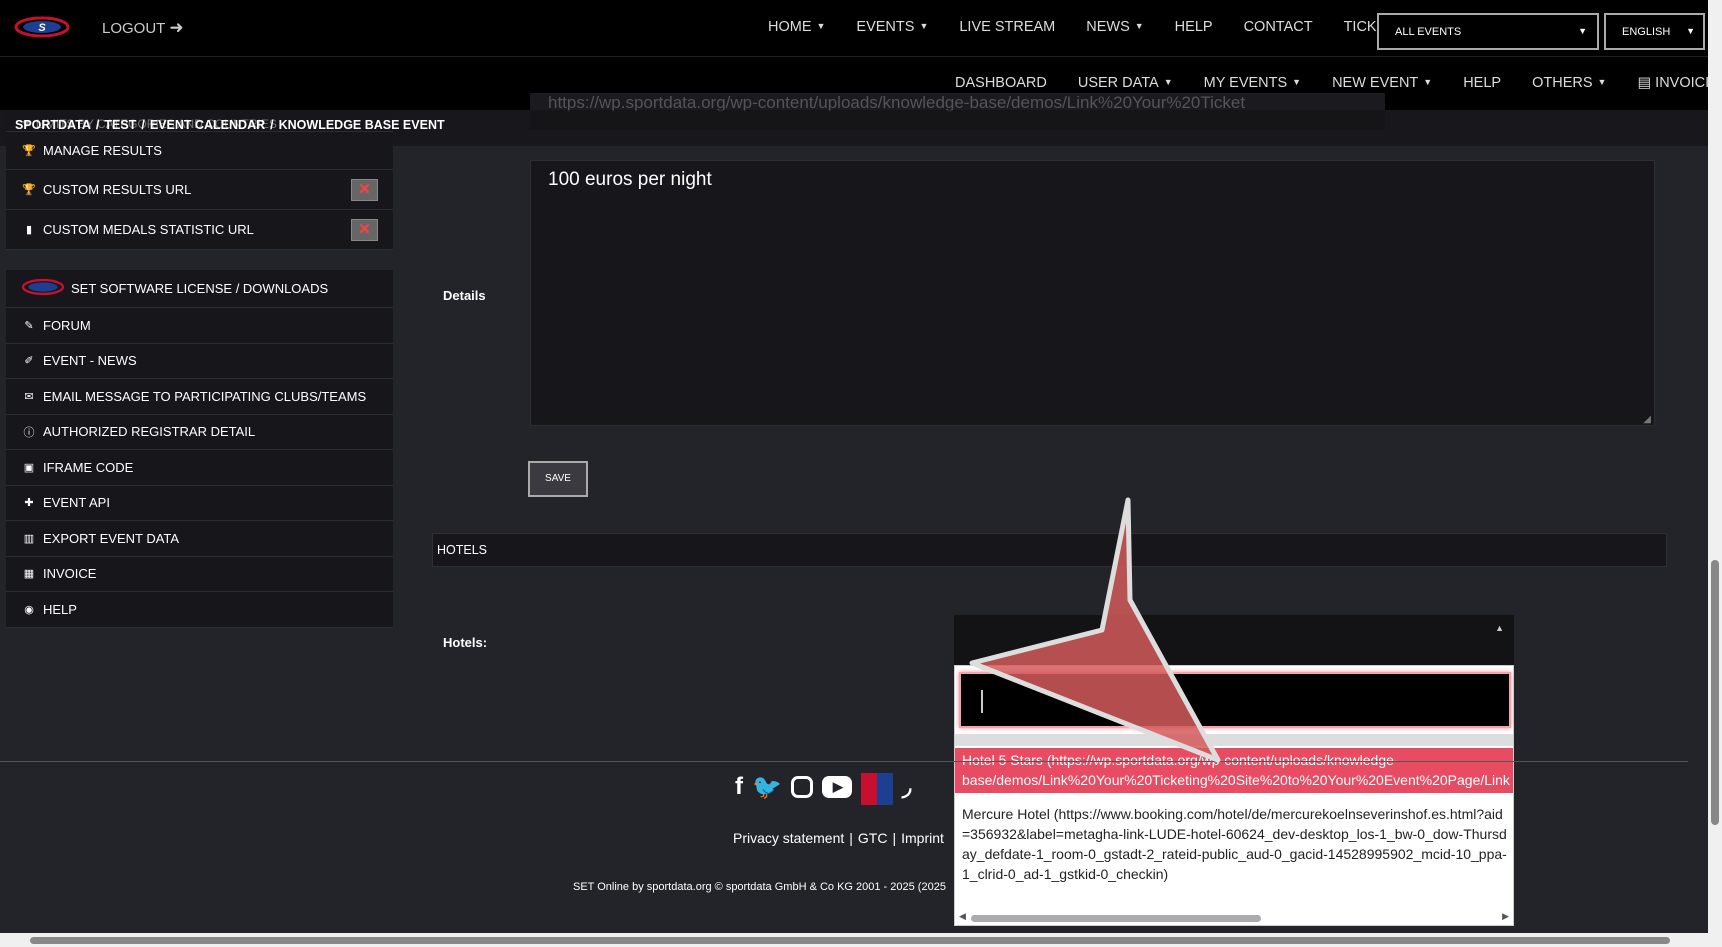  I want to click on subnav-item-my-events: MY EVENTS ▼, so click(1252, 83).